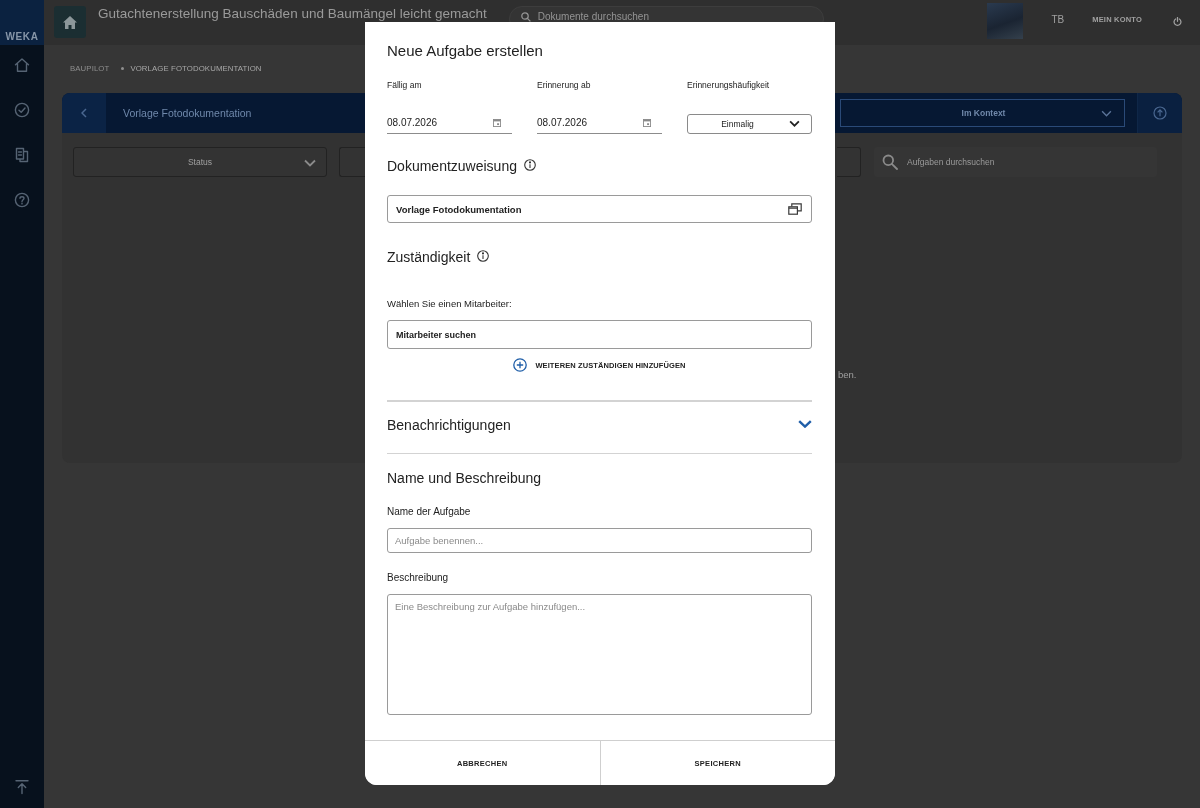  What do you see at coordinates (429, 512) in the screenshot?
I see `field-label: Name der Aufgabe` at bounding box center [429, 512].